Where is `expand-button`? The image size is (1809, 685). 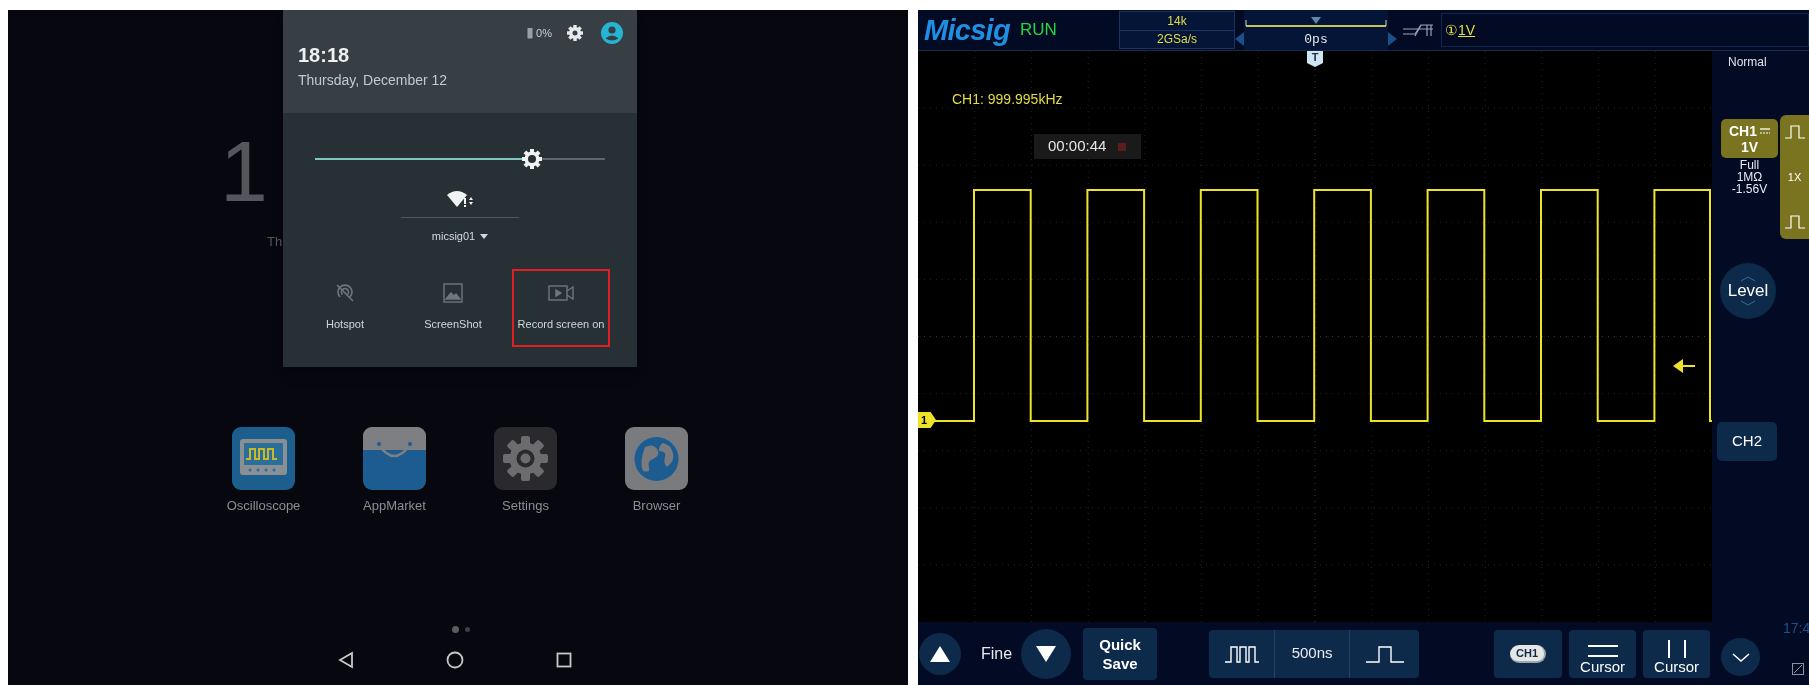
expand-button is located at coordinates (1740, 657).